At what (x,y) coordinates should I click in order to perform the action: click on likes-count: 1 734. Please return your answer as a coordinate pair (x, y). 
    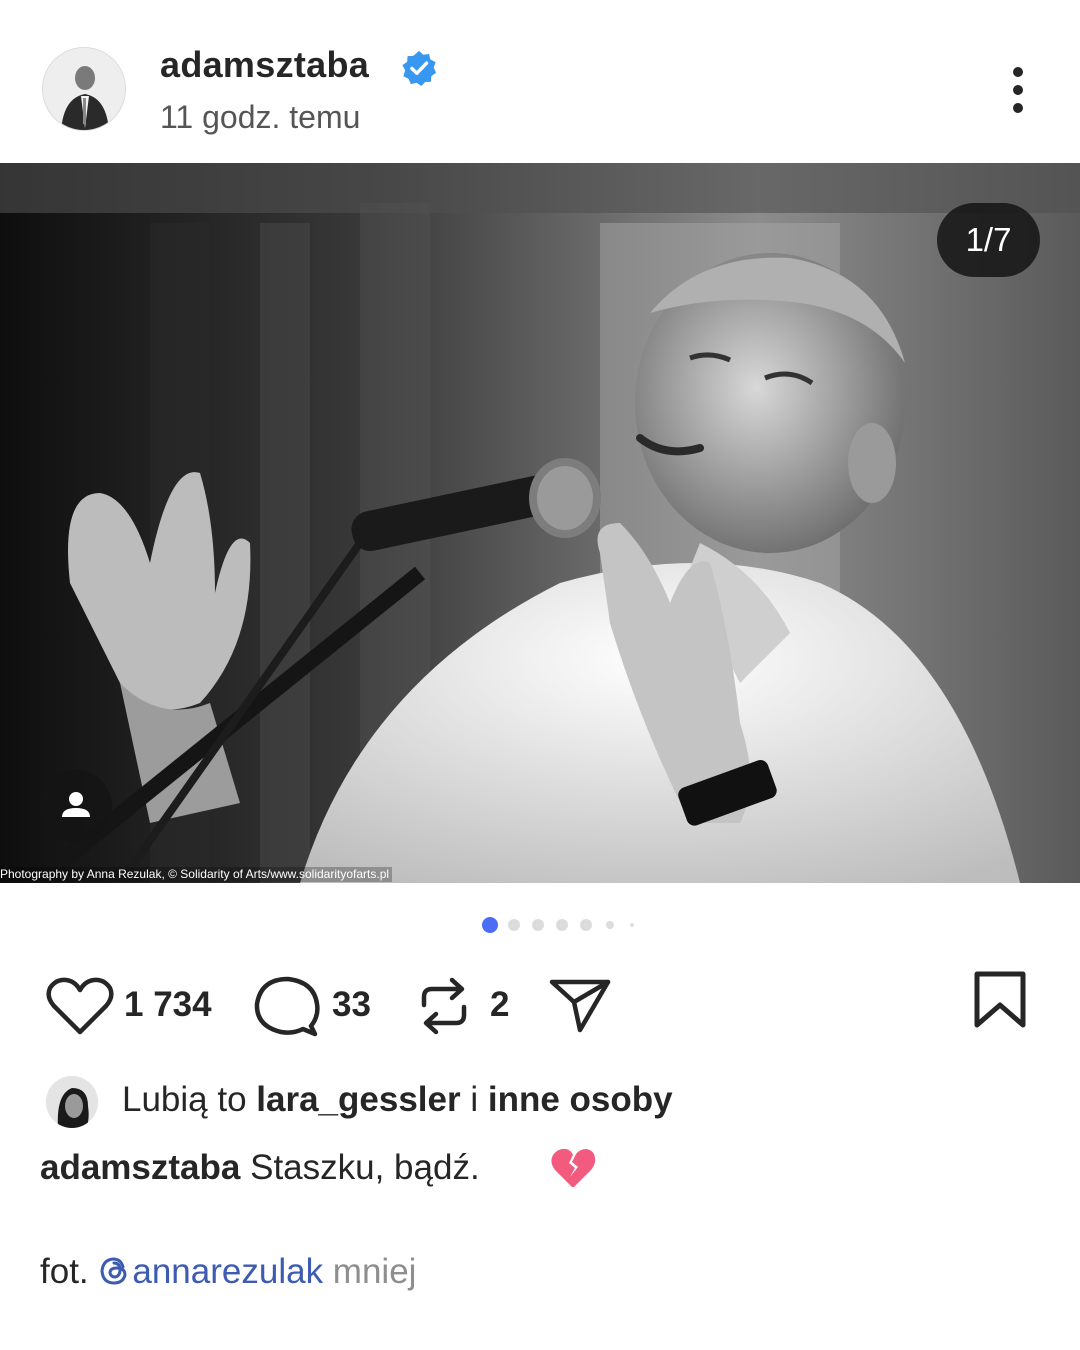
    Looking at the image, I should click on (168, 1005).